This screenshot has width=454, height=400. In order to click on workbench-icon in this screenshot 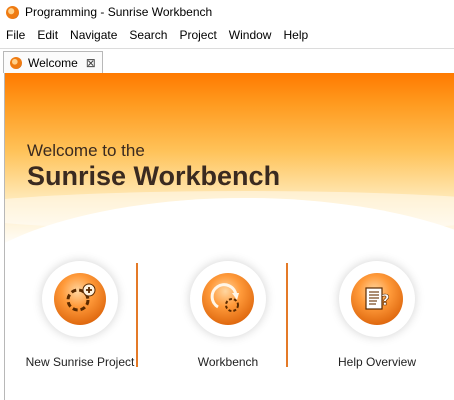, I will do `click(228, 299)`.